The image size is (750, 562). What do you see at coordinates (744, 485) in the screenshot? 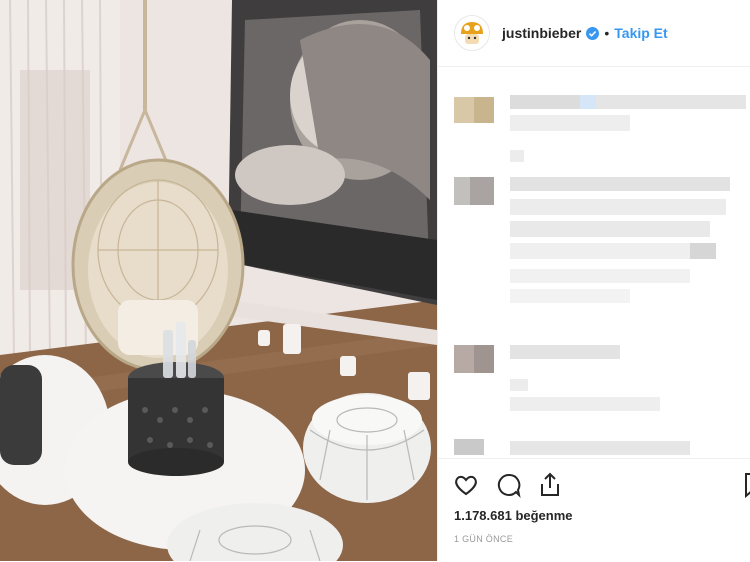
I see `bookmark-icon` at bounding box center [744, 485].